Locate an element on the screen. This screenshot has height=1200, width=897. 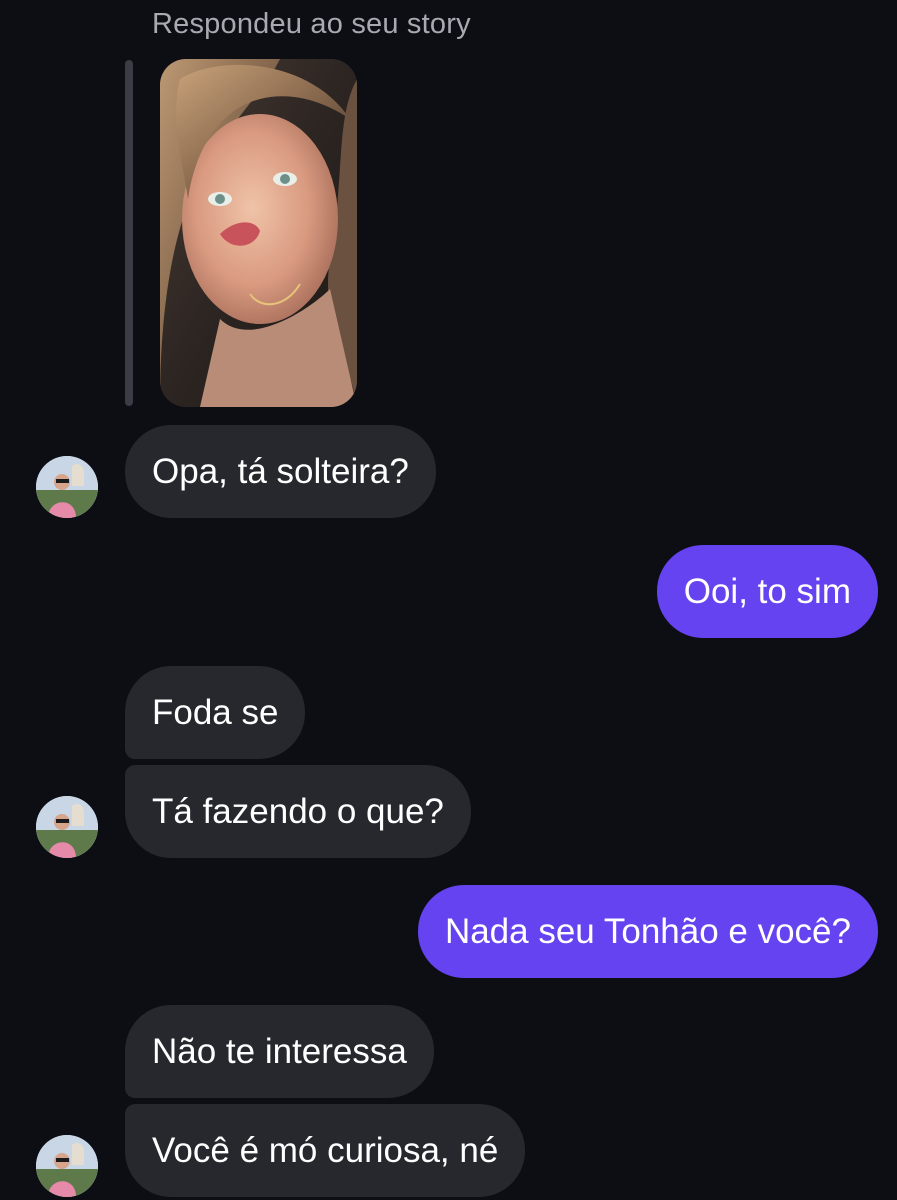
story-thumbnail is located at coordinates (258, 233).